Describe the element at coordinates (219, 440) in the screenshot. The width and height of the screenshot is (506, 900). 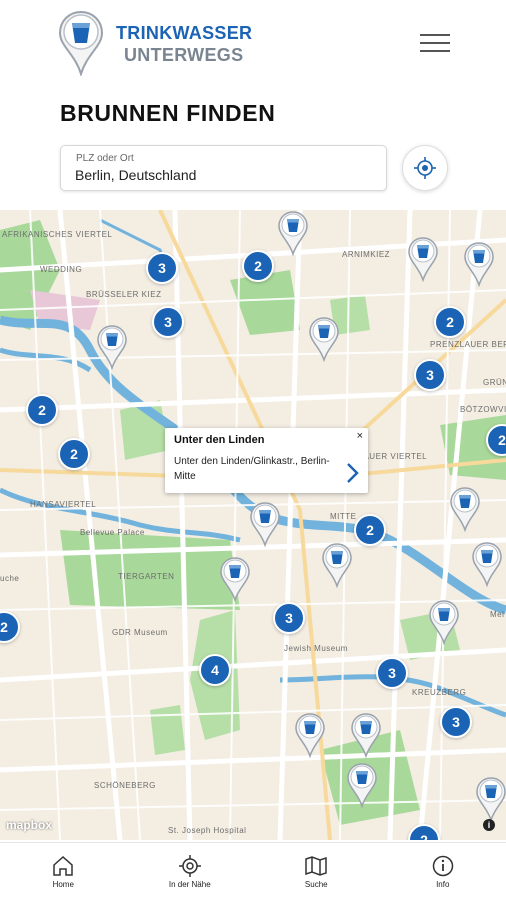
I see `popup-title: Unter den Linden` at that location.